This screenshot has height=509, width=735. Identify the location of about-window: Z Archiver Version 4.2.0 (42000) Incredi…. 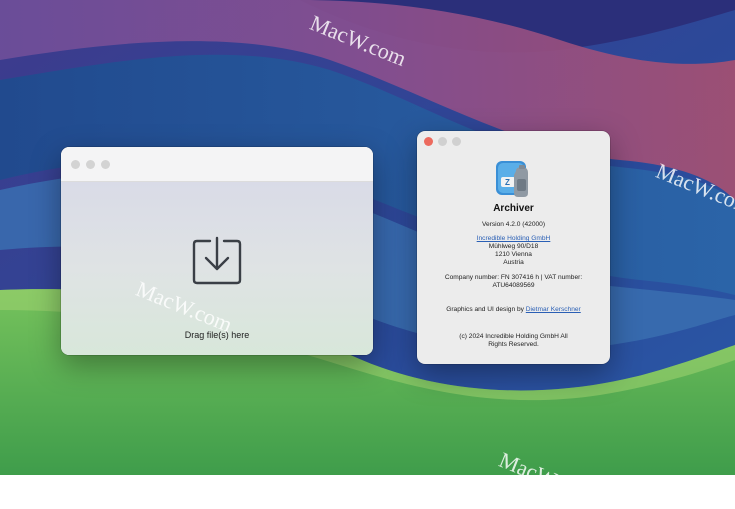
(513, 247).